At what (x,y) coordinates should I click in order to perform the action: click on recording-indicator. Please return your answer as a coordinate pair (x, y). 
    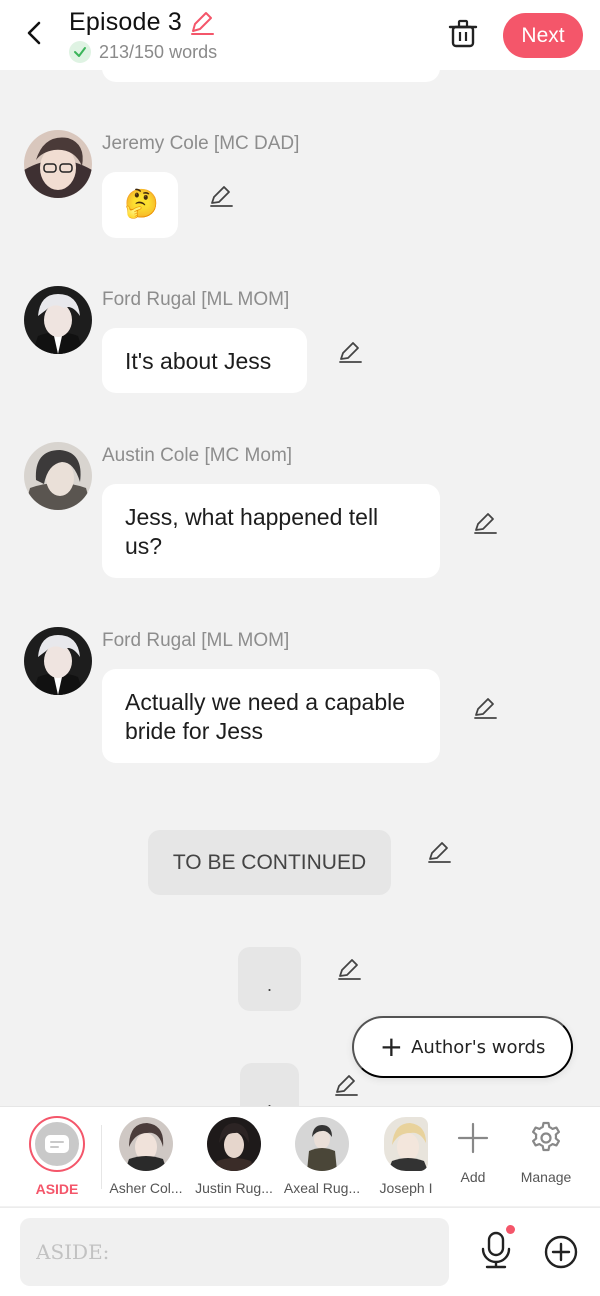
    Looking at the image, I should click on (510, 1229).